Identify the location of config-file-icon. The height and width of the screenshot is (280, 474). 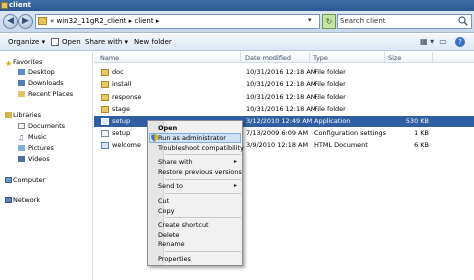
(105, 133).